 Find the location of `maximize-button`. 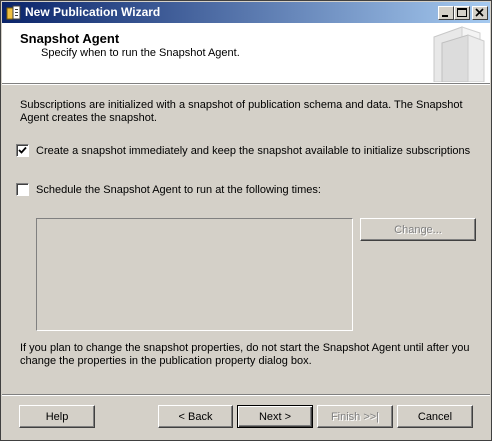

maximize-button is located at coordinates (462, 13).